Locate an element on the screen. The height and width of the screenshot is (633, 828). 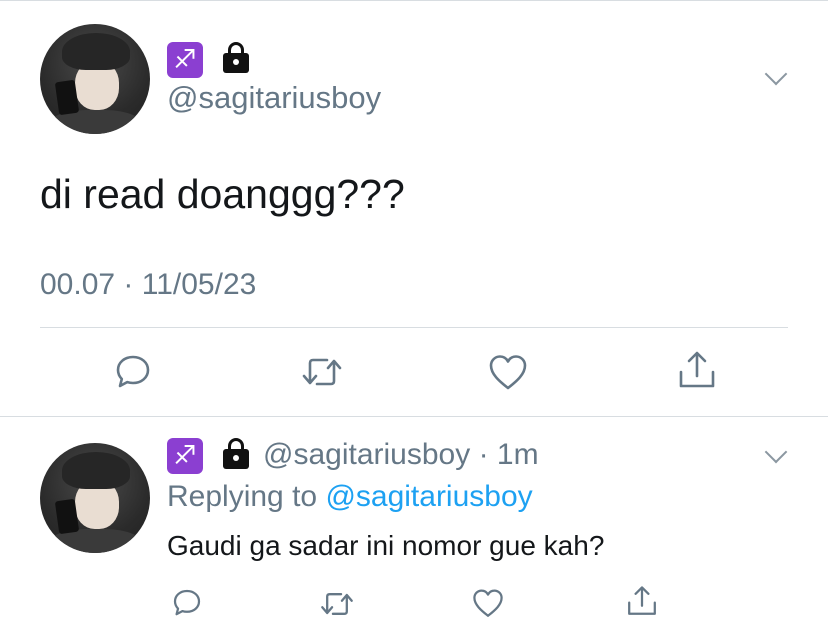
tweet-divider is located at coordinates (414, 327).